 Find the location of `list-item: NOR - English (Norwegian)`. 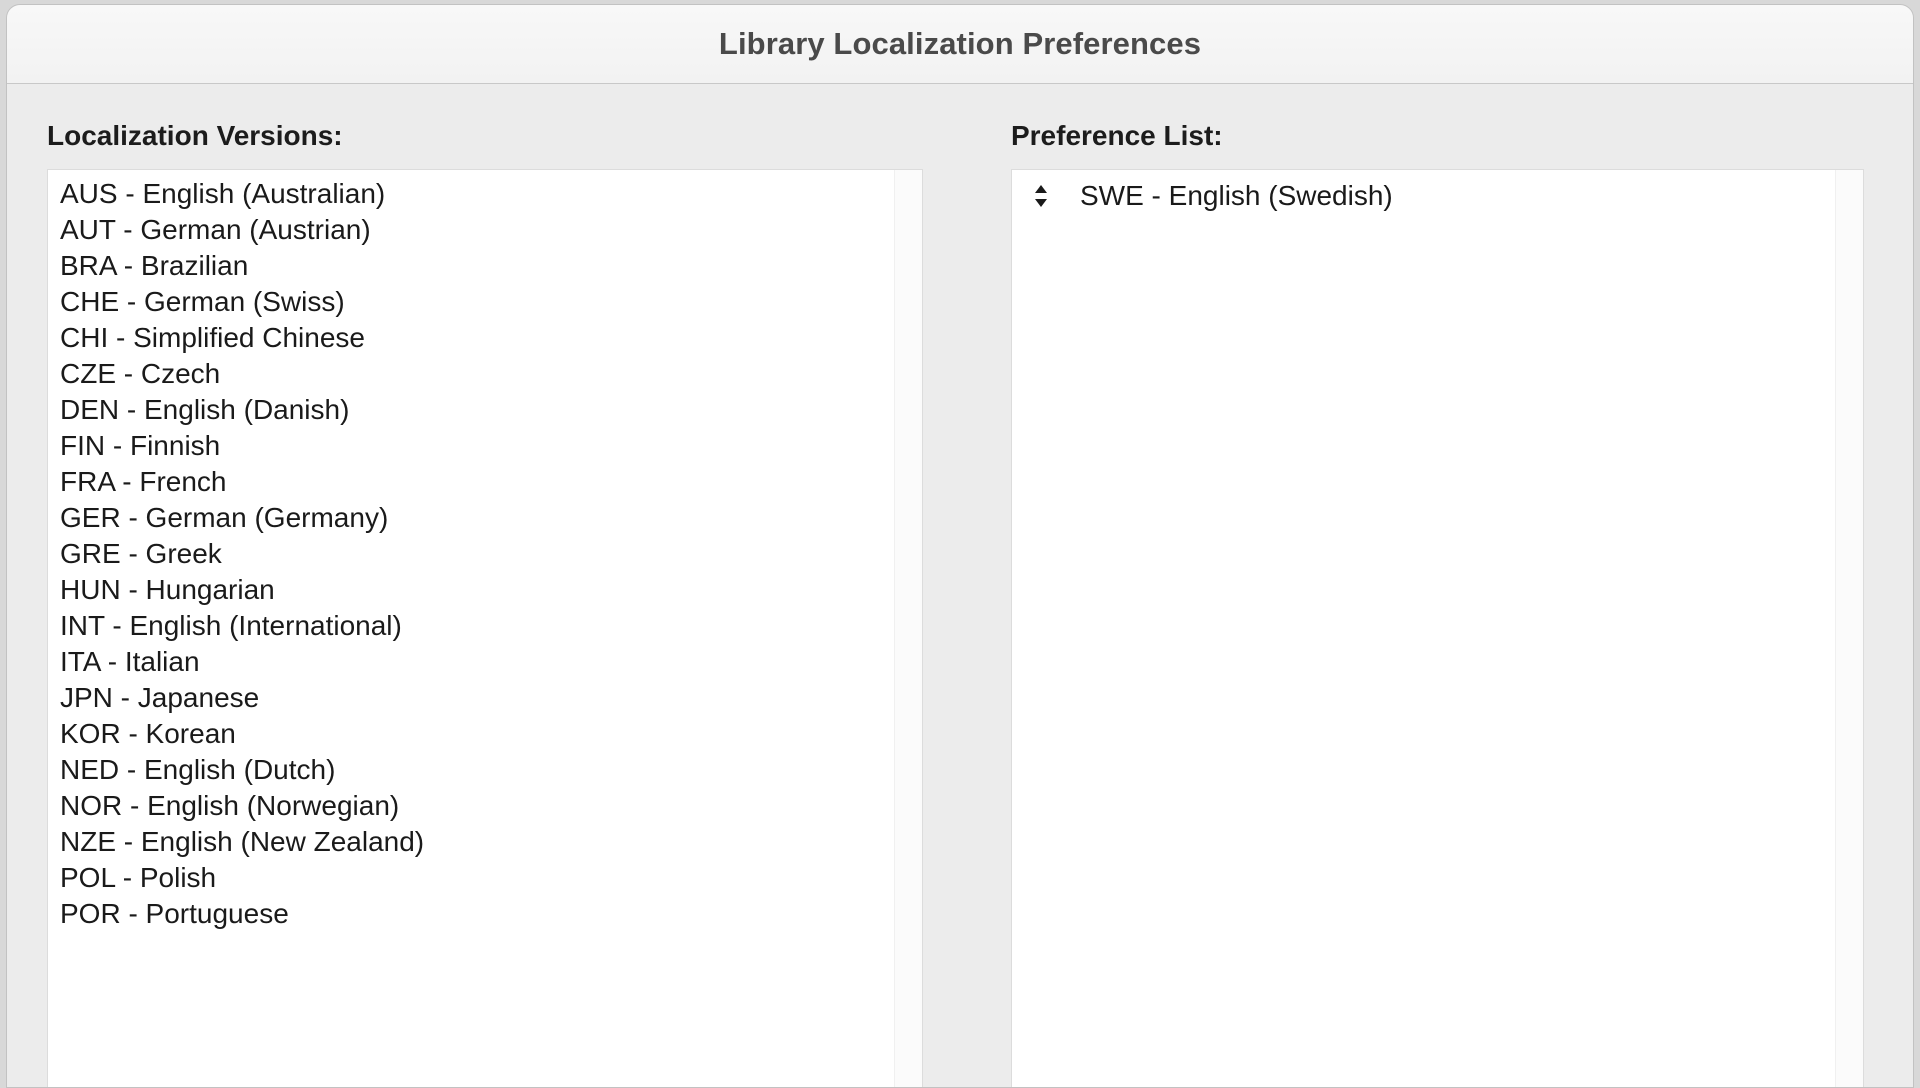

list-item: NOR - English (Norwegian) is located at coordinates (471, 806).